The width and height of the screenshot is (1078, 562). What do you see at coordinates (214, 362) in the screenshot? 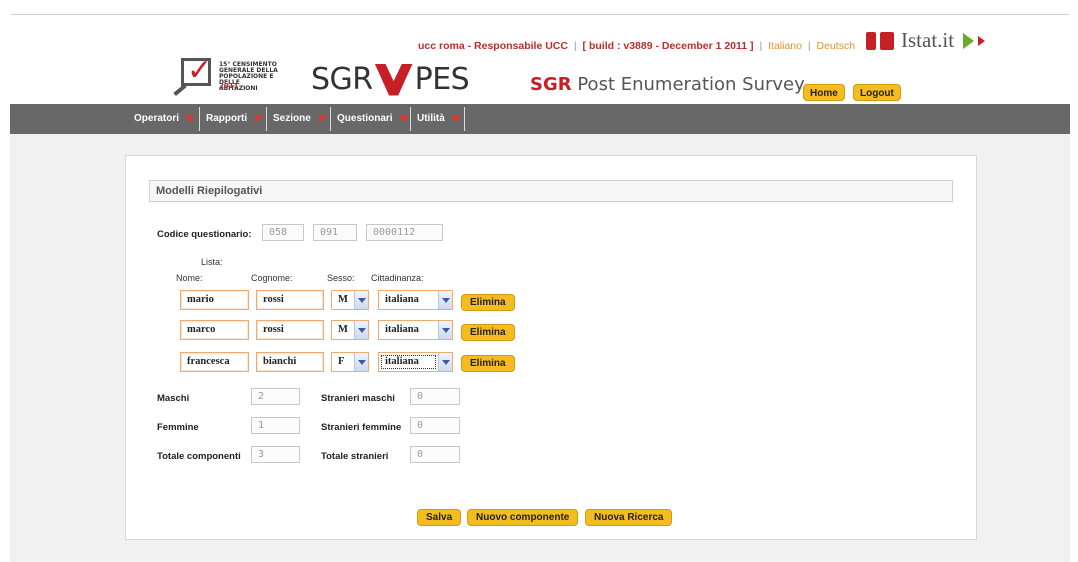
I see `nome-input: francesca` at bounding box center [214, 362].